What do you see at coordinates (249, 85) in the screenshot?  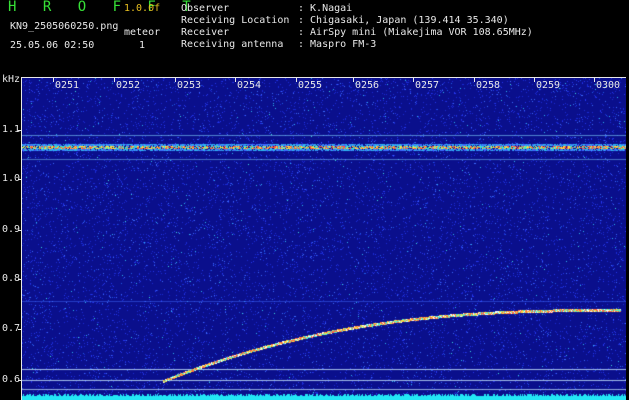 I see `time-tick-0254: 0254` at bounding box center [249, 85].